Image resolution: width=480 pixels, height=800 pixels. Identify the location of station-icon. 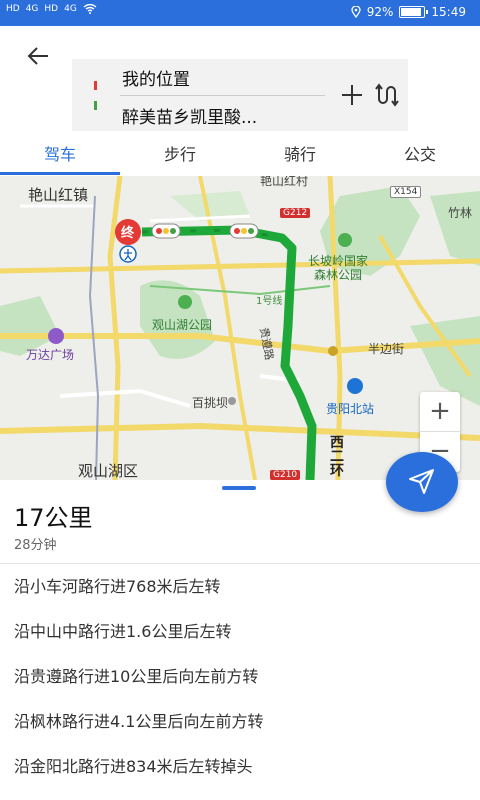
(355, 386).